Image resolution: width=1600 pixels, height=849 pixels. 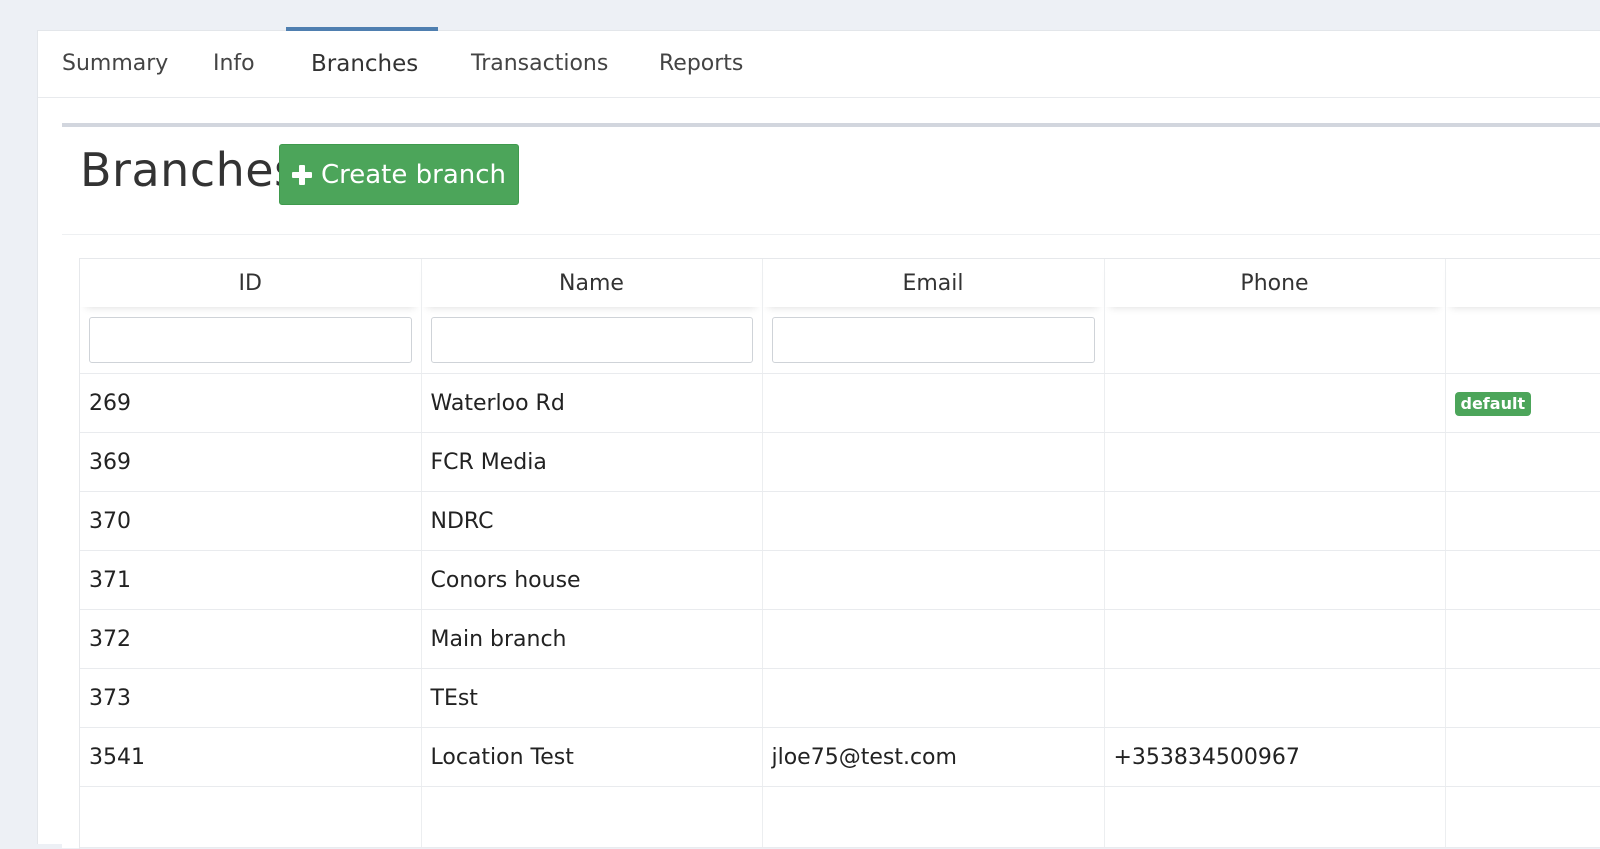 I want to click on cell-id: 372, so click(x=251, y=639).